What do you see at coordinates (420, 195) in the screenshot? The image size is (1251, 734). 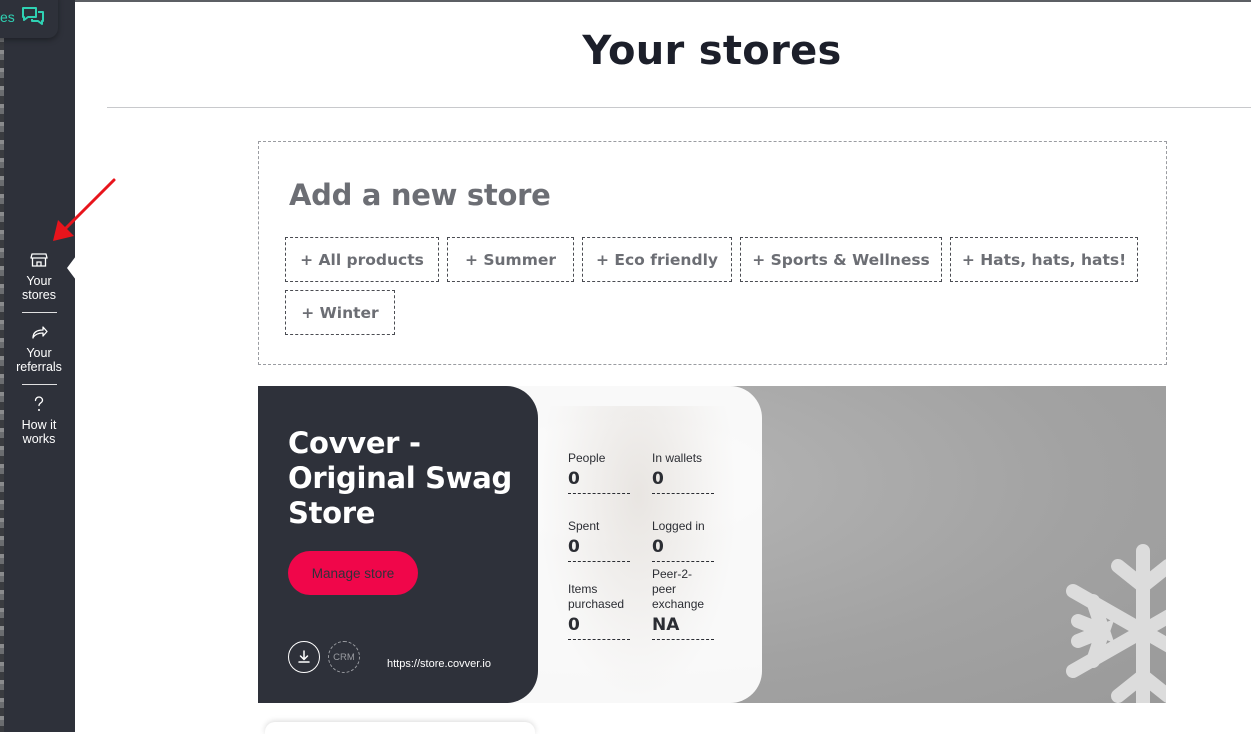 I see `add-store-heading: Add a new store` at bounding box center [420, 195].